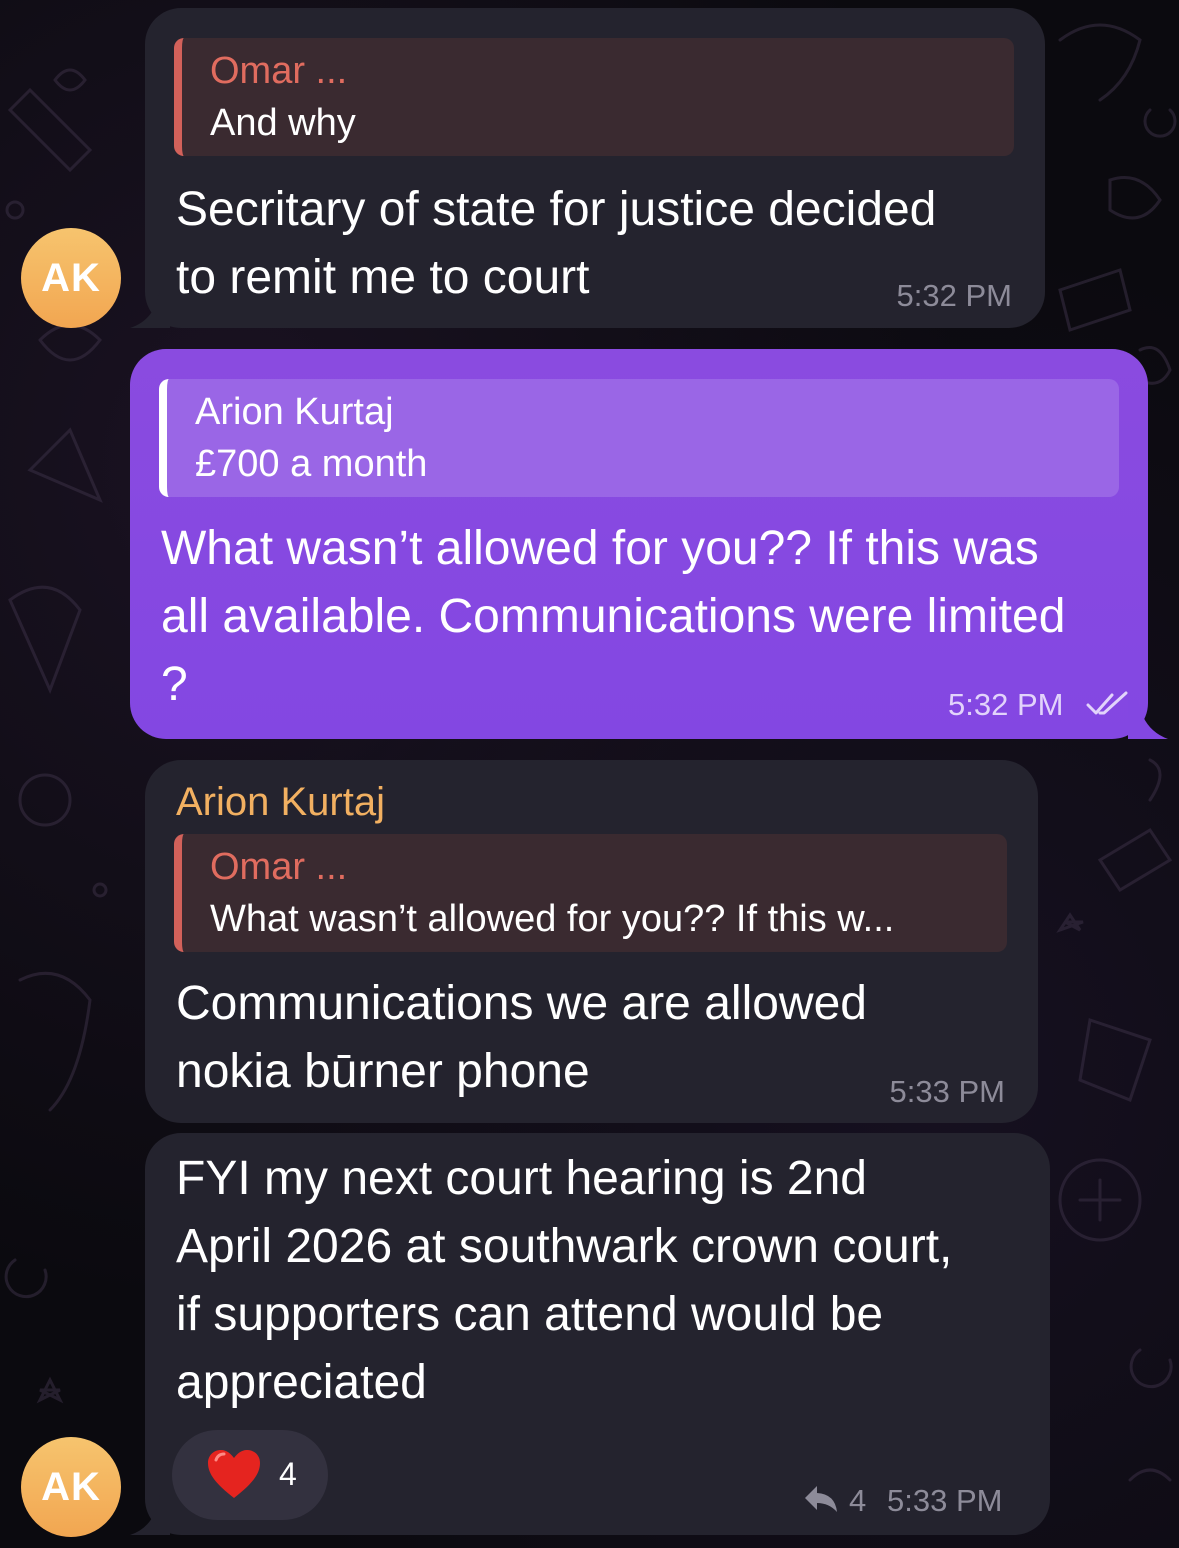 The height and width of the screenshot is (1548, 1179). Describe the element at coordinates (1107, 703) in the screenshot. I see `double-check-icon` at that location.